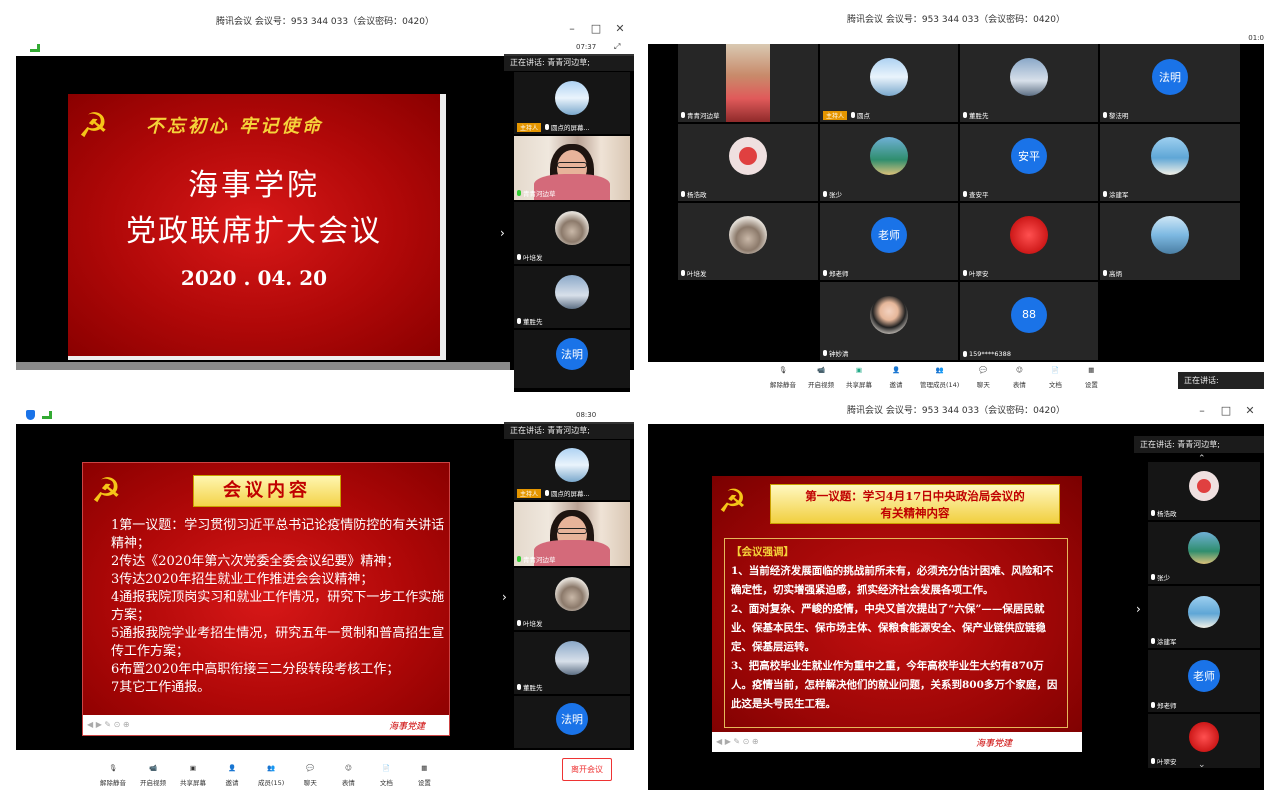 The width and height of the screenshot is (1280, 800). I want to click on avatar: 老师, so click(1204, 676).